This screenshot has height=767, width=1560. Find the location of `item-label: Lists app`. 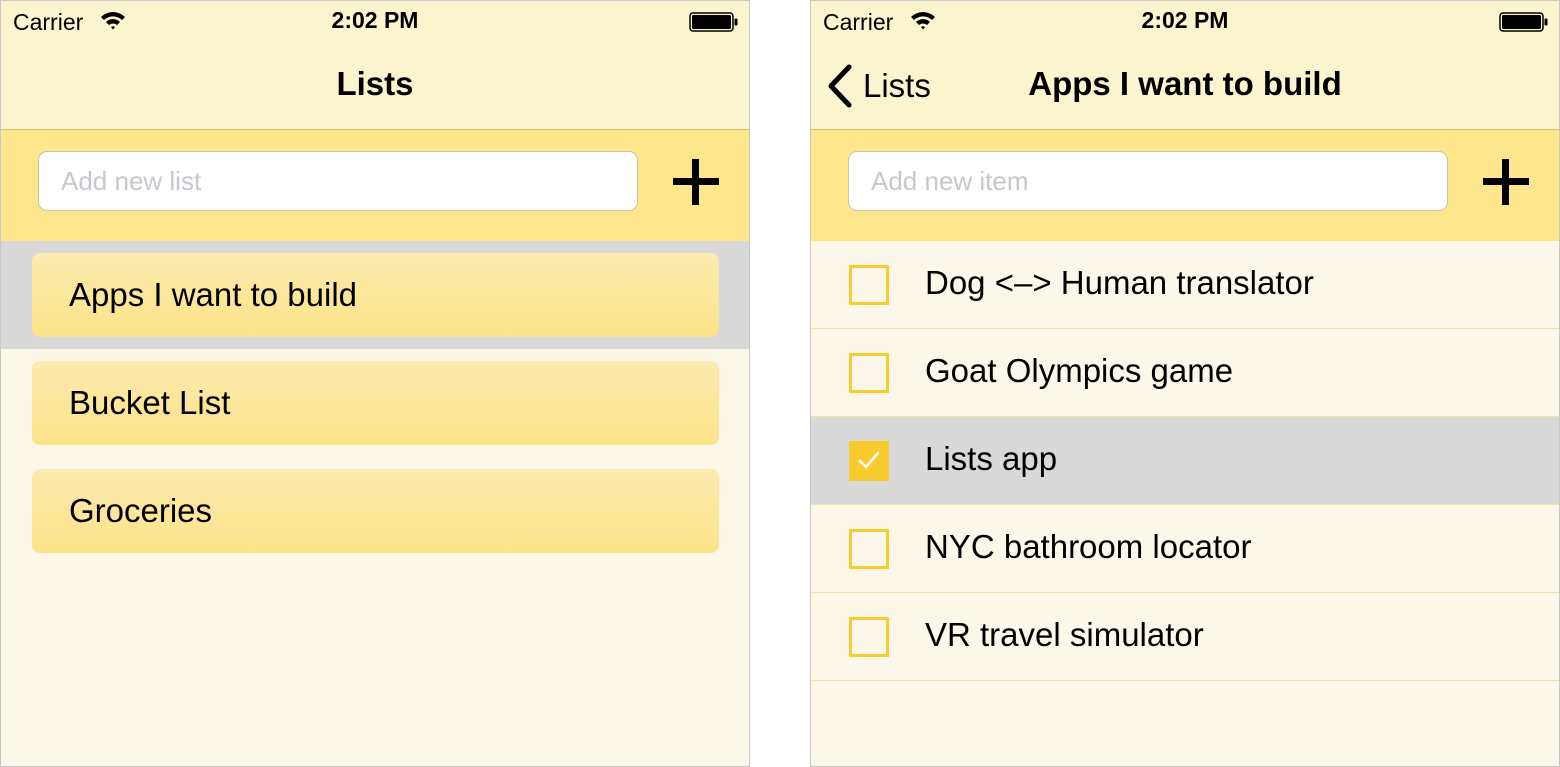

item-label: Lists app is located at coordinates (991, 458).